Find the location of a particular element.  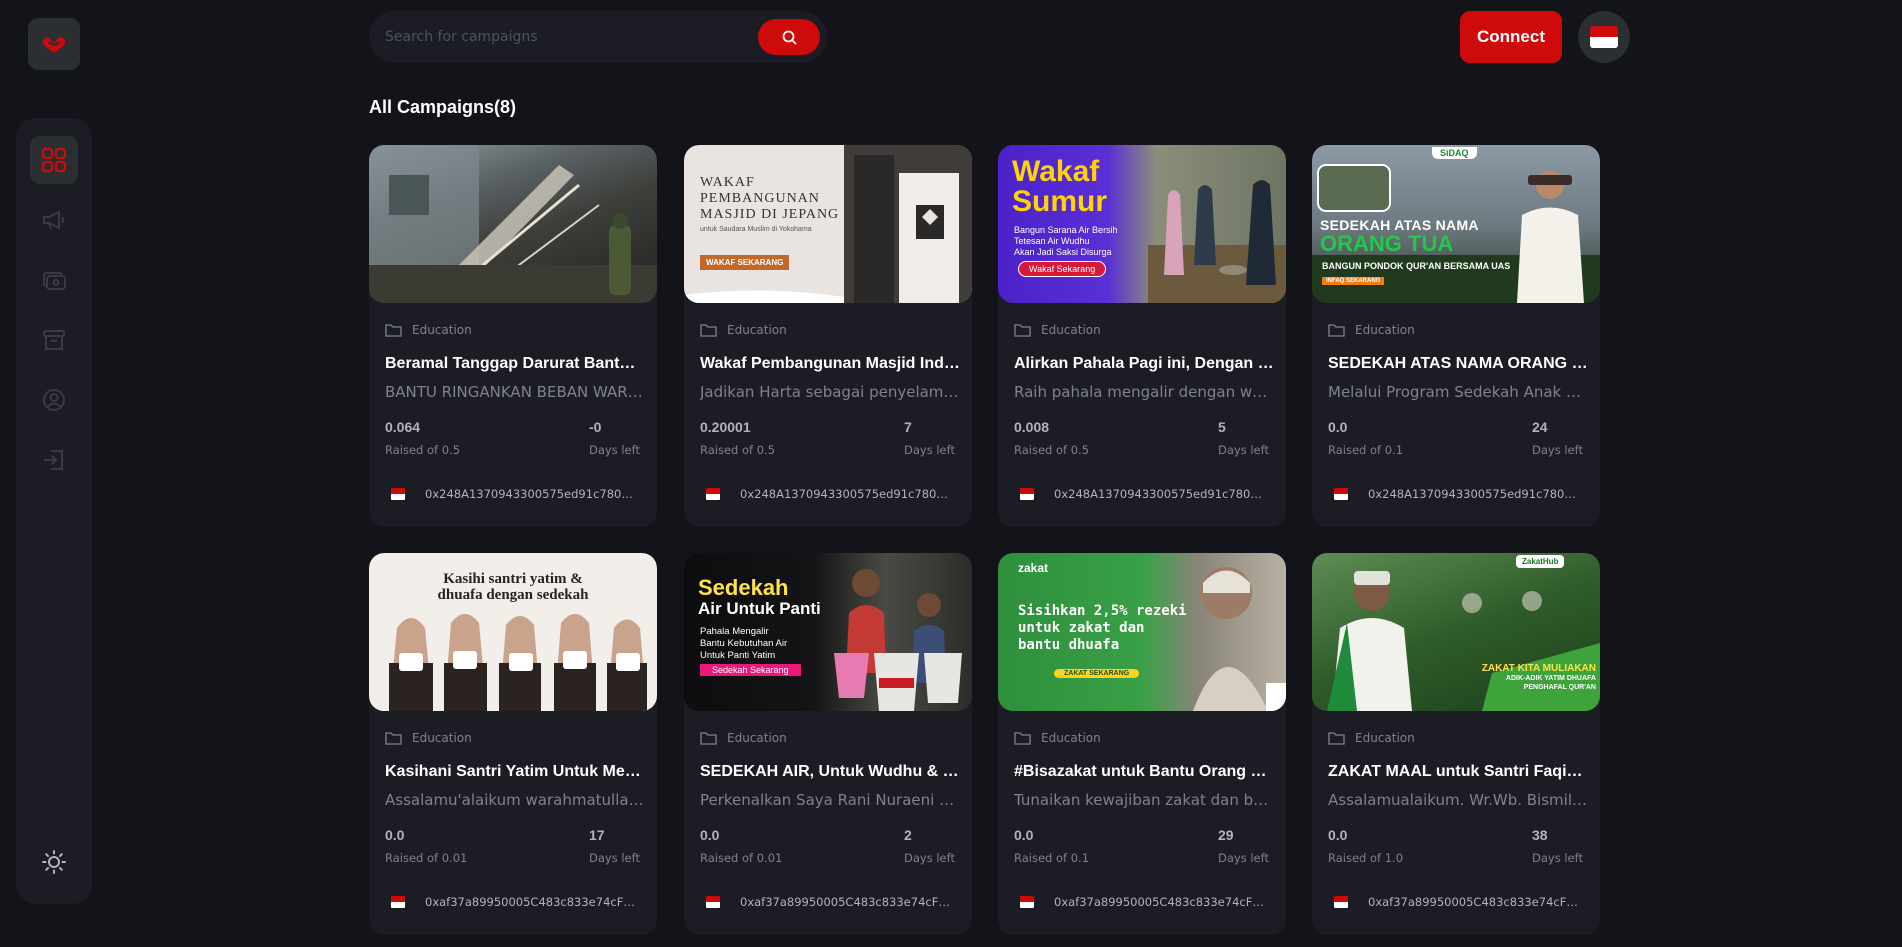

sidebar-item-logout is located at coordinates (54, 460).